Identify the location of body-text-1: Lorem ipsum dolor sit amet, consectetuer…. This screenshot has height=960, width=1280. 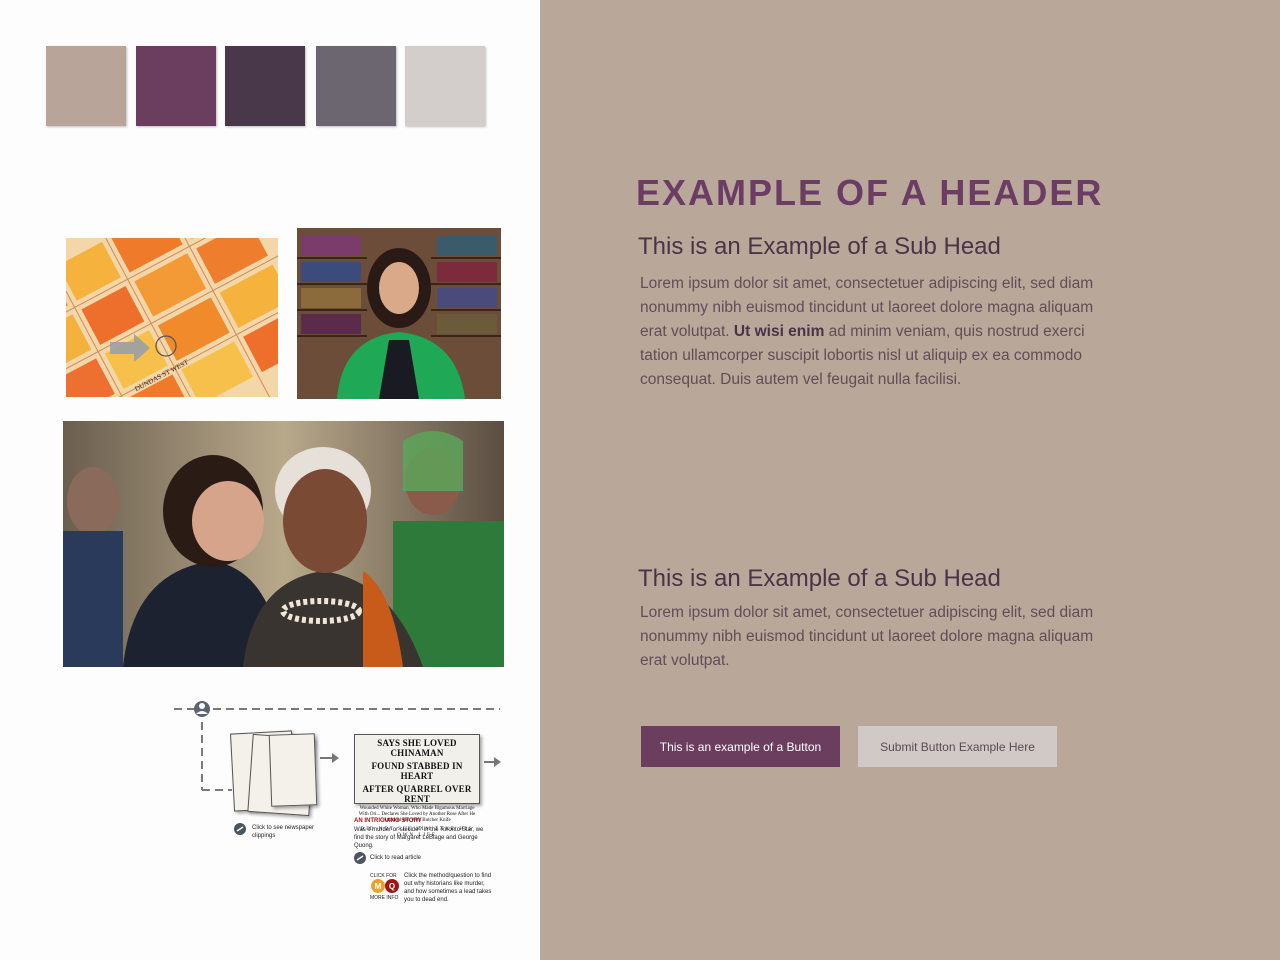
(875, 332).